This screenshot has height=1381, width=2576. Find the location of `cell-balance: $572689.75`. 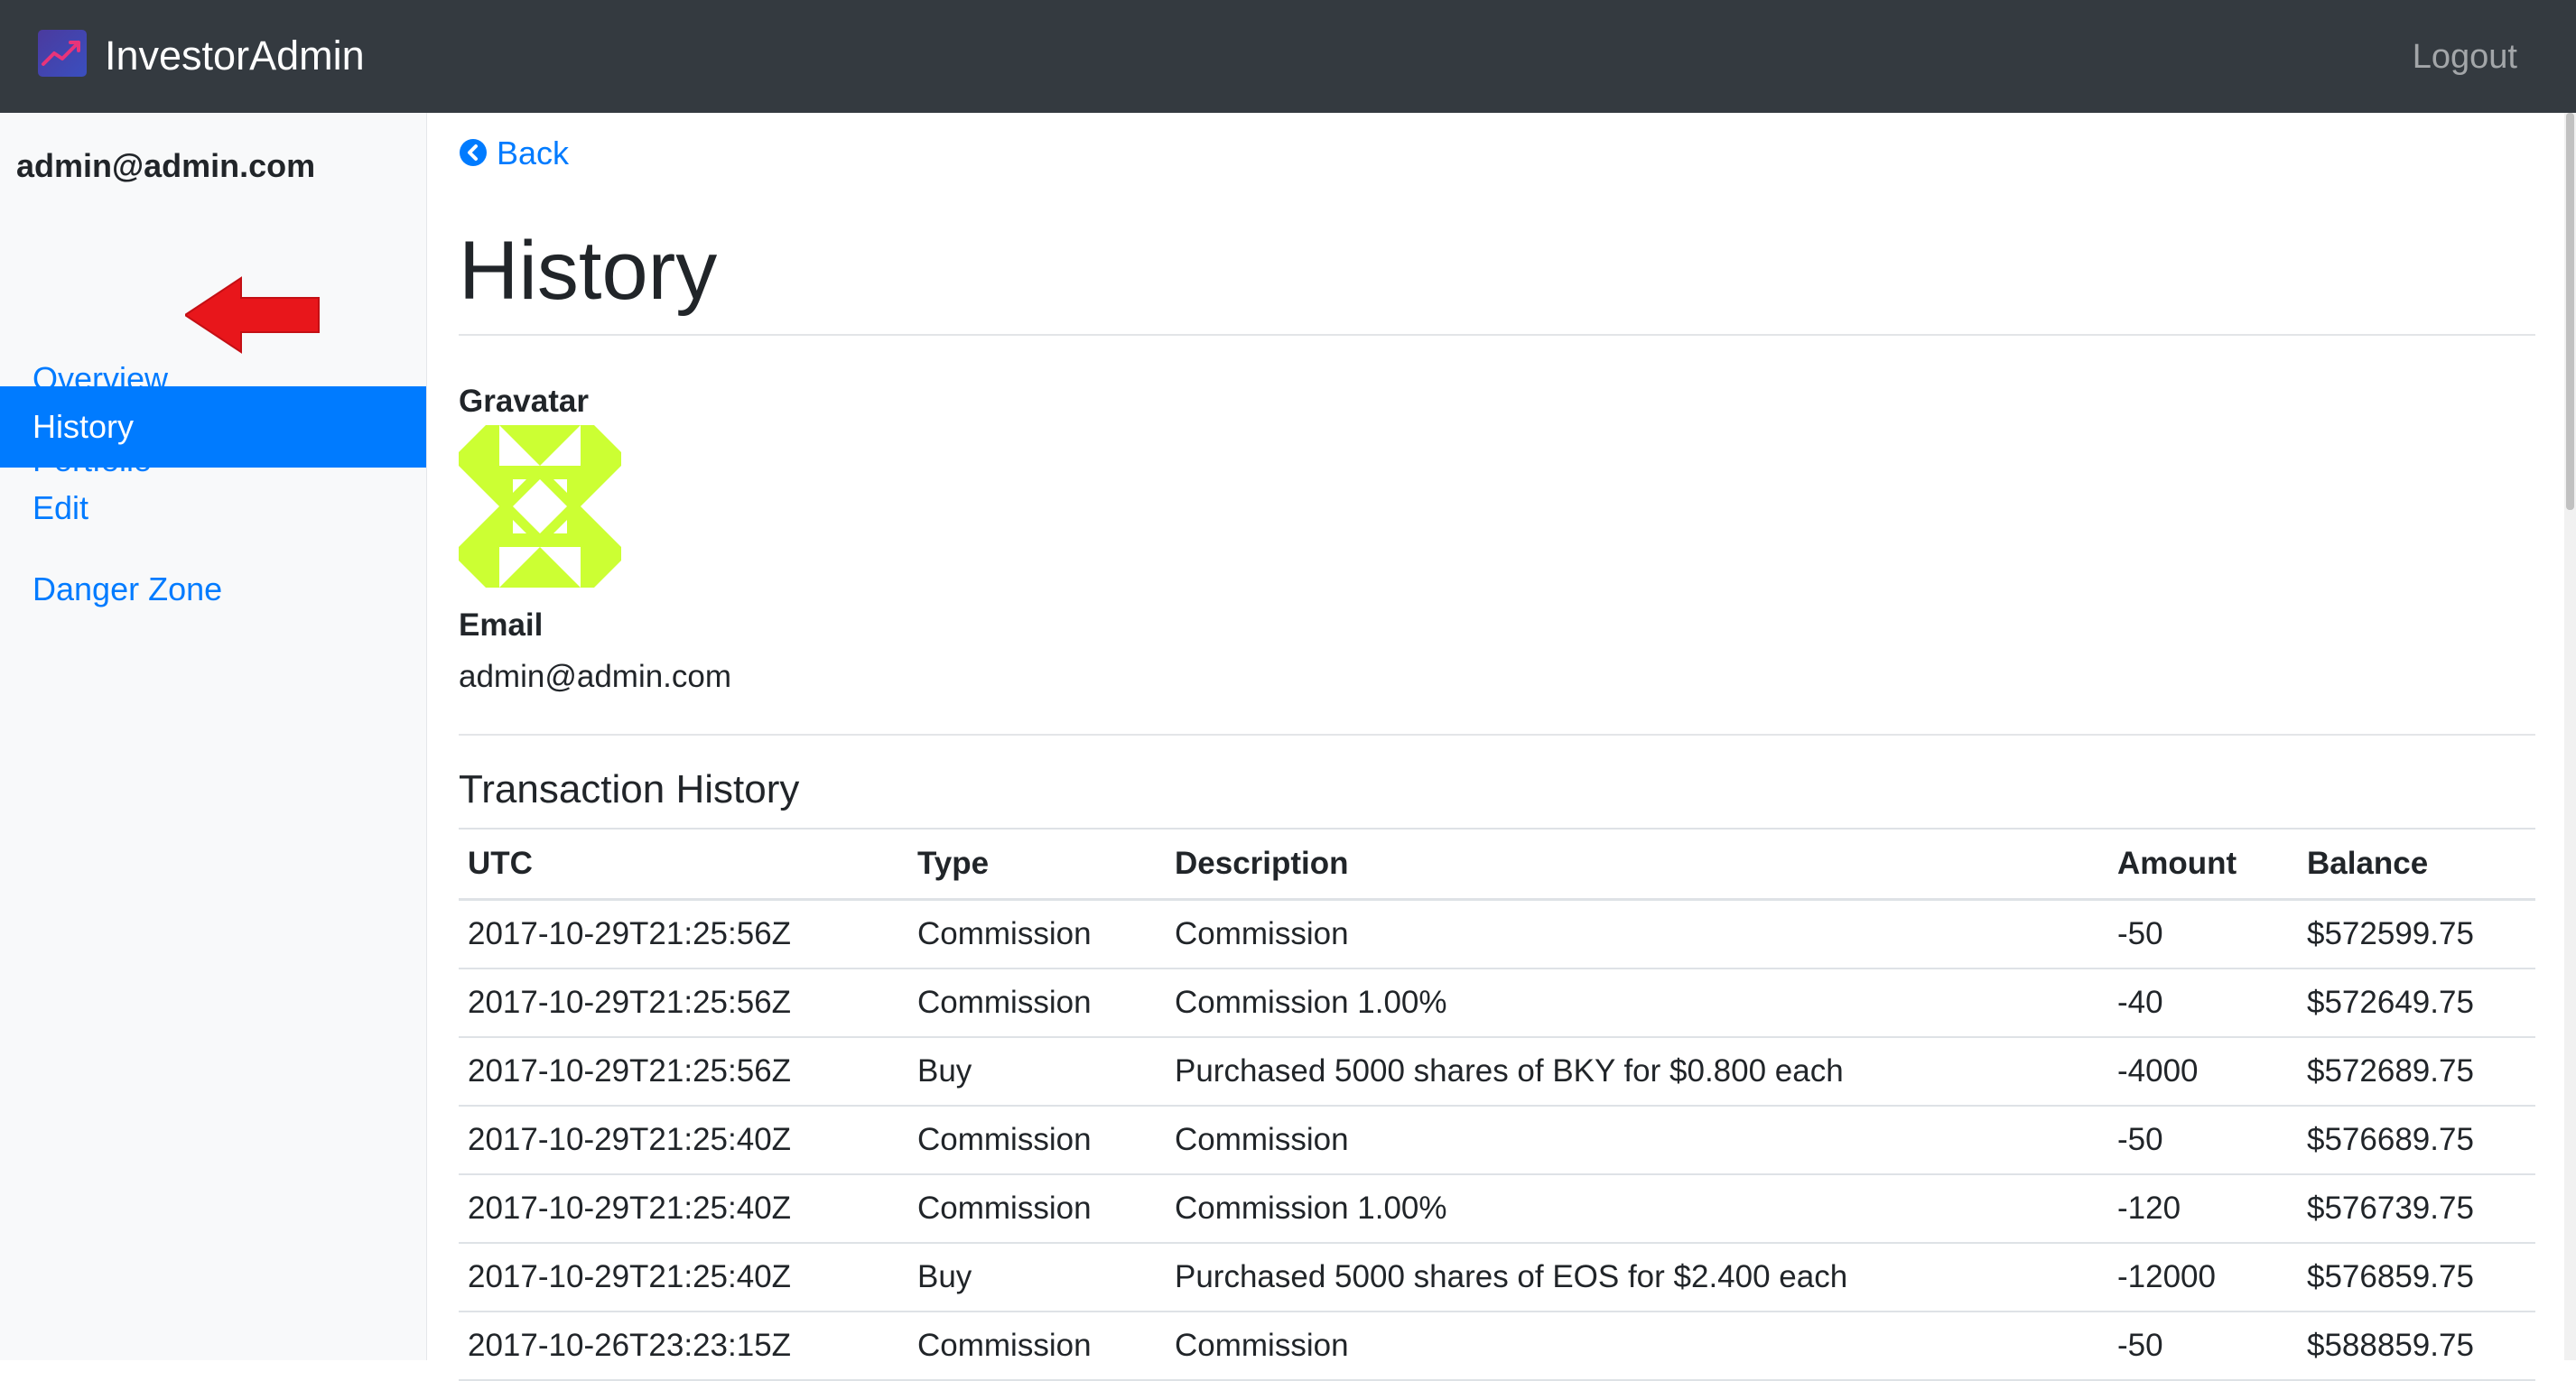

cell-balance: $572689.75 is located at coordinates (2416, 1072).